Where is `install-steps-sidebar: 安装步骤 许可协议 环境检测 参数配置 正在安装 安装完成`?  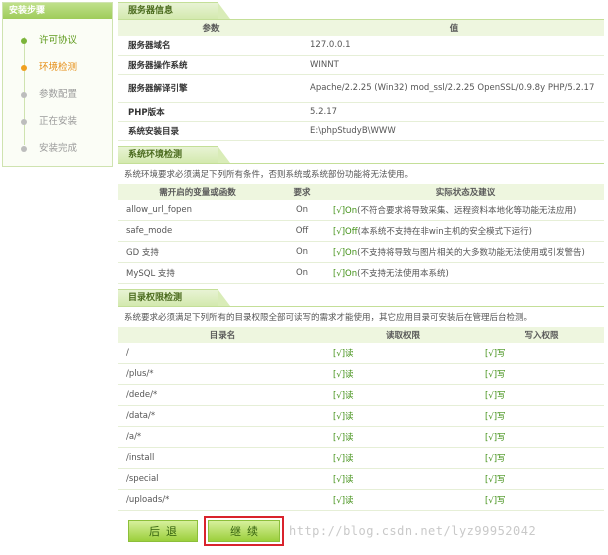
install-steps-sidebar: 安装步骤 许可协议 环境检测 参数配置 正在安装 安装完成 is located at coordinates (57, 84).